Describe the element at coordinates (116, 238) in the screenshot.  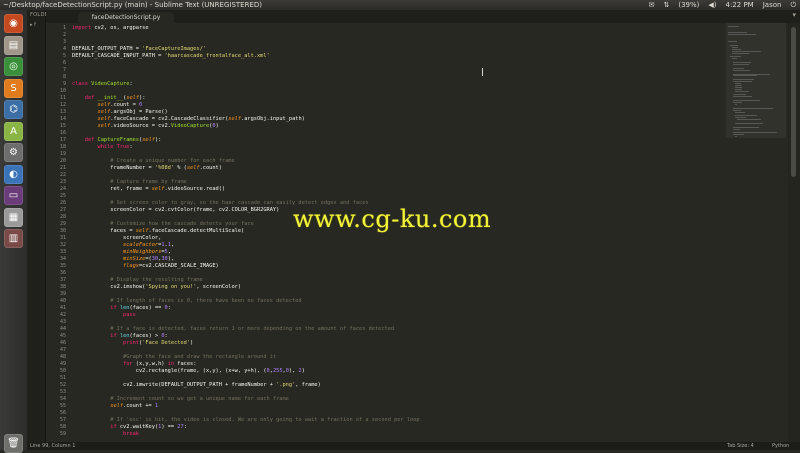
I see `code-line: screenColor,` at that location.